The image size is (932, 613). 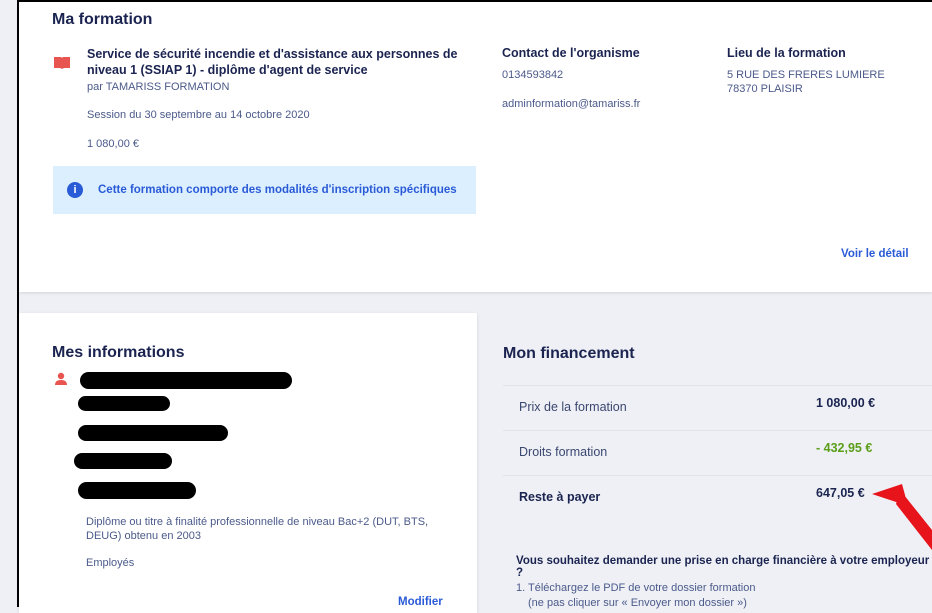 I want to click on fin-row-price: Prix de la formation 1 080,00 €, so click(x=717, y=407).